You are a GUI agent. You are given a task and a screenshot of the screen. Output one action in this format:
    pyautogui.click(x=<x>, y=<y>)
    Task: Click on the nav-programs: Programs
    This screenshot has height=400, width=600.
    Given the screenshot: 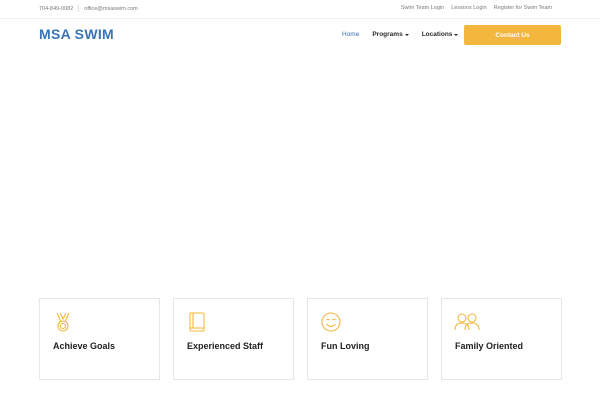 What is the action you would take?
    pyautogui.click(x=390, y=34)
    